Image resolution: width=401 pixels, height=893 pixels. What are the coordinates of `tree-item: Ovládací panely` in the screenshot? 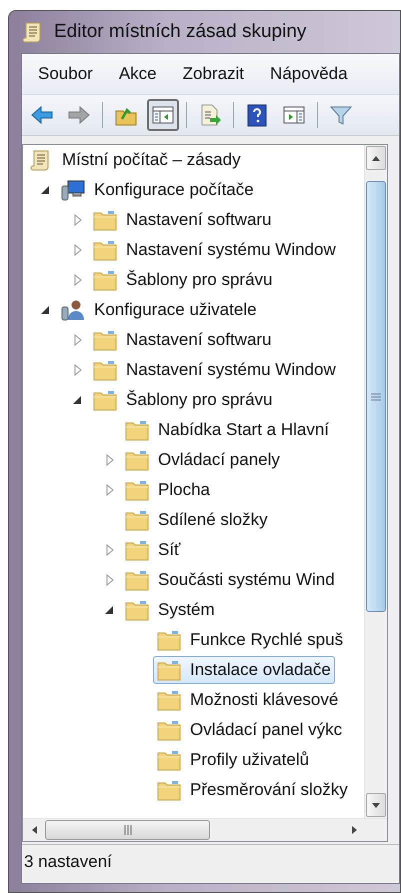 It's located at (202, 460).